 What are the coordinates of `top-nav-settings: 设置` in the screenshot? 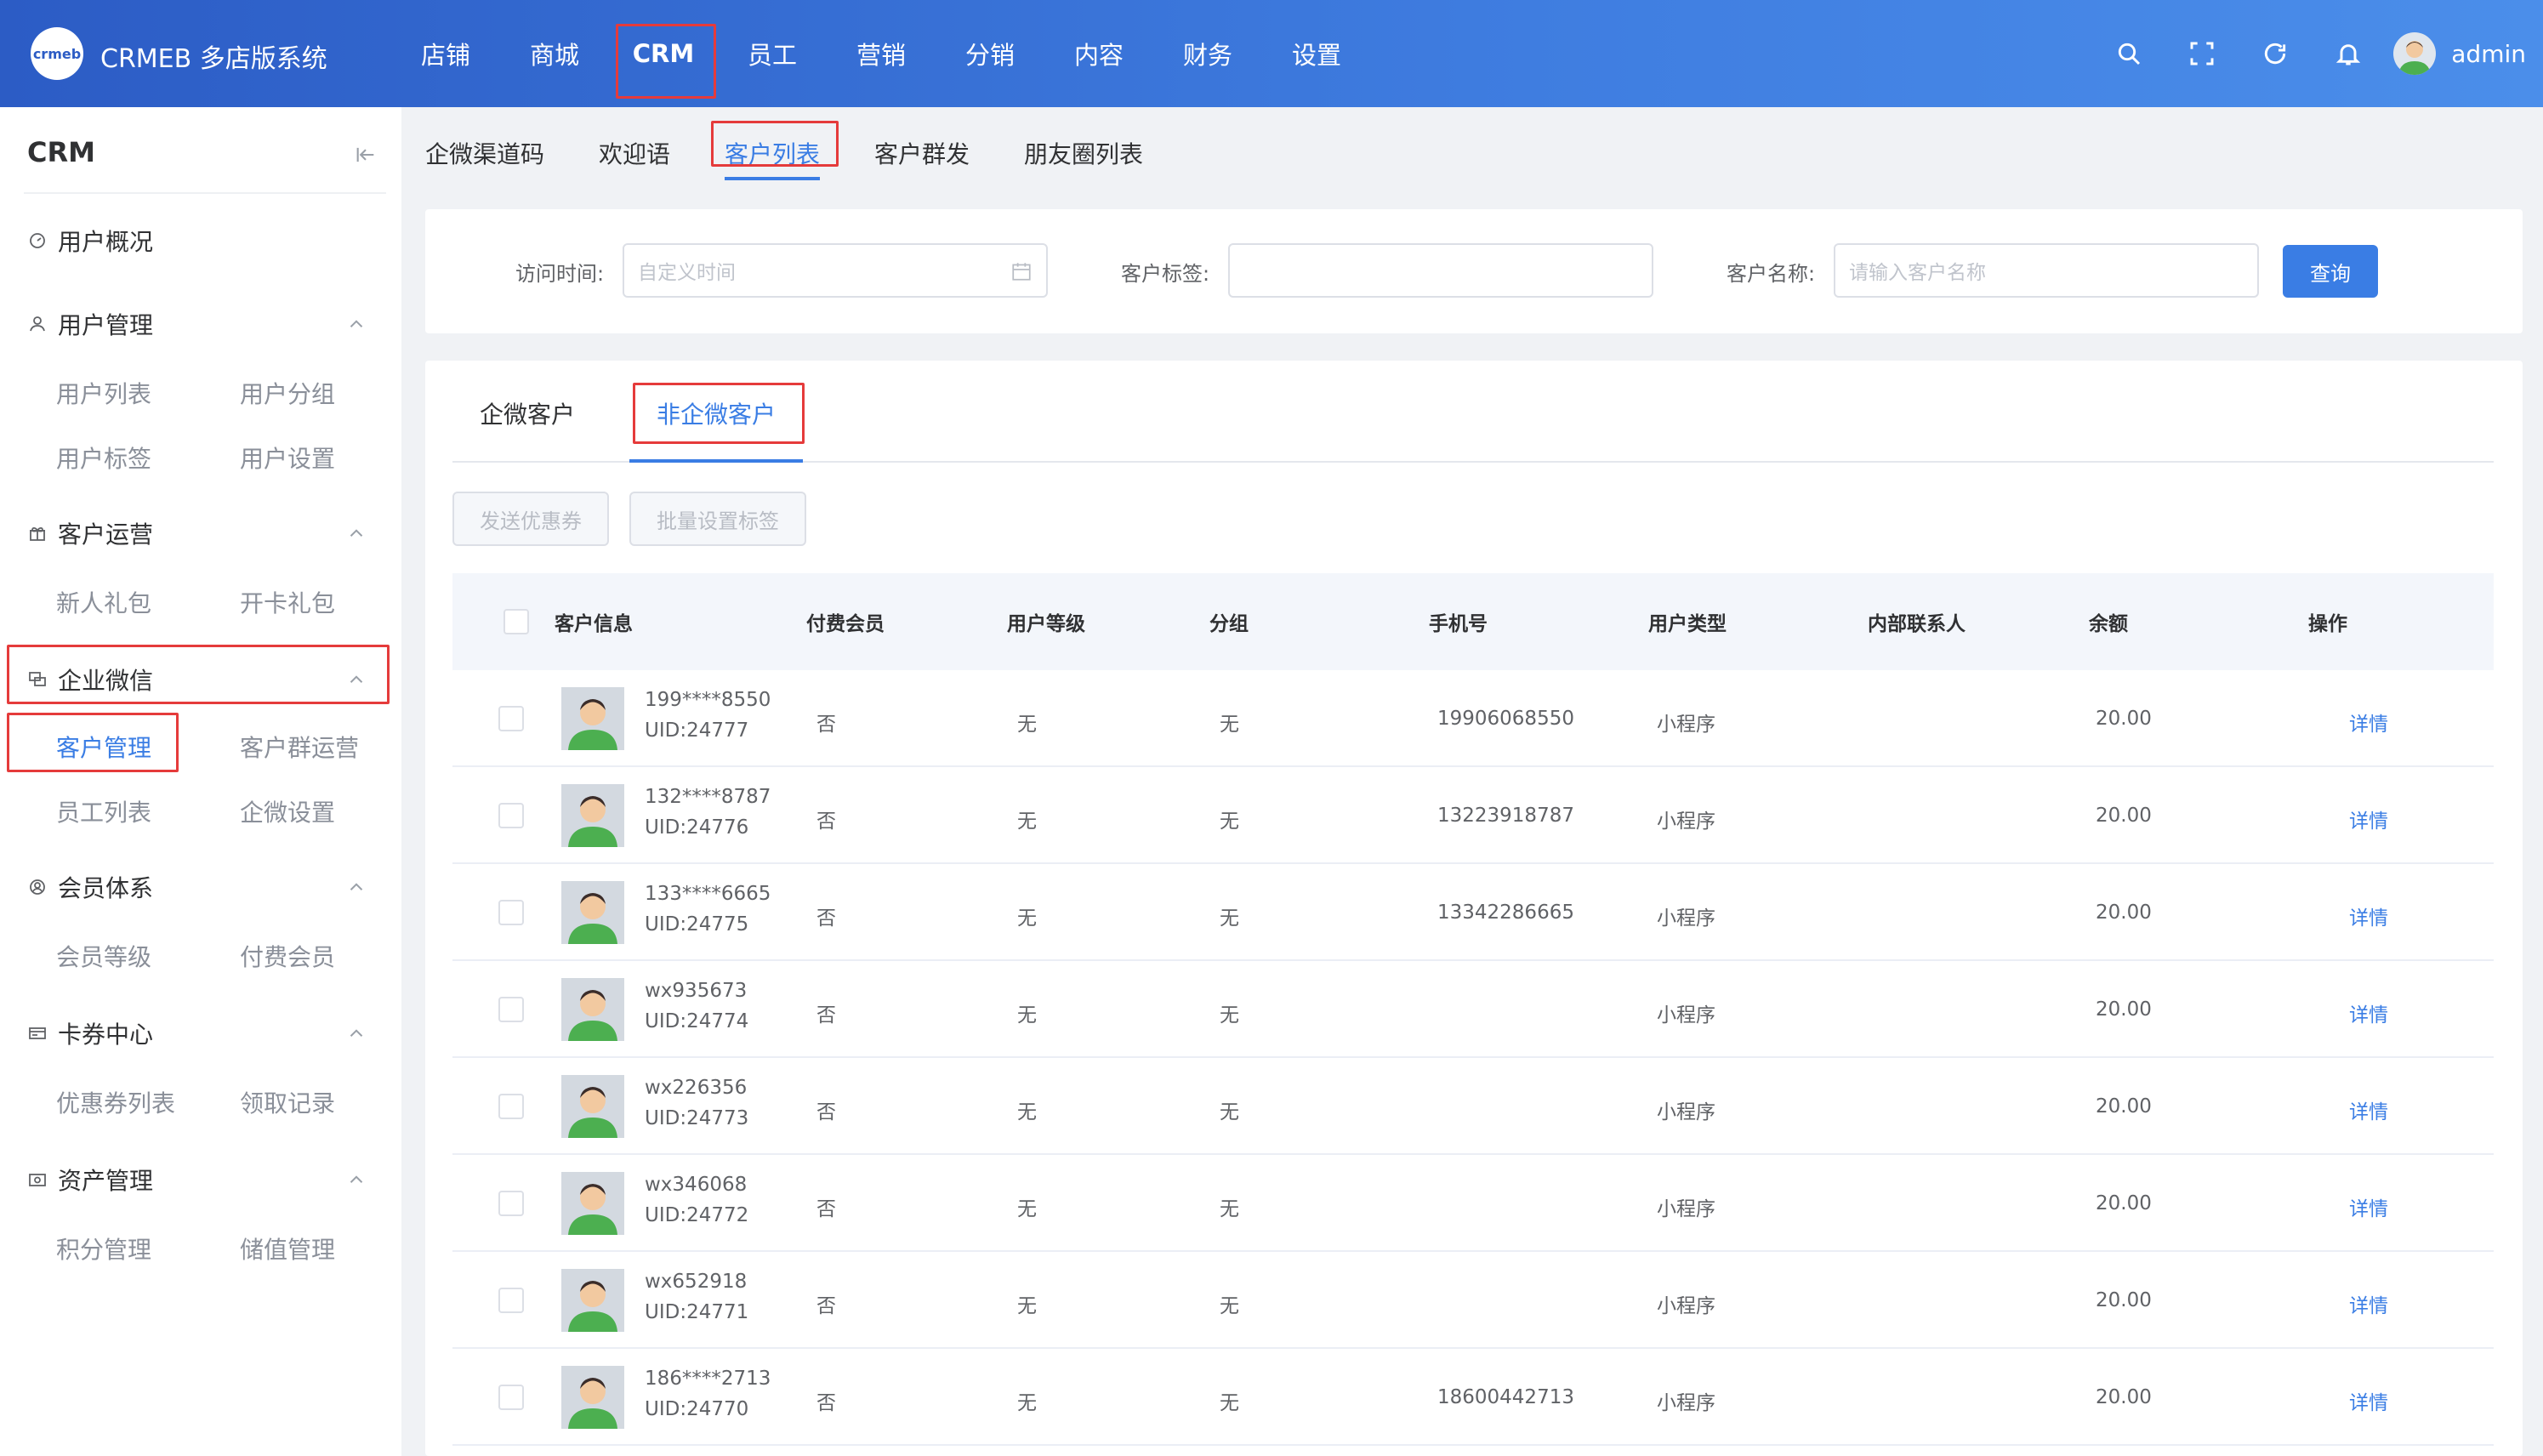 It's located at (1316, 53).